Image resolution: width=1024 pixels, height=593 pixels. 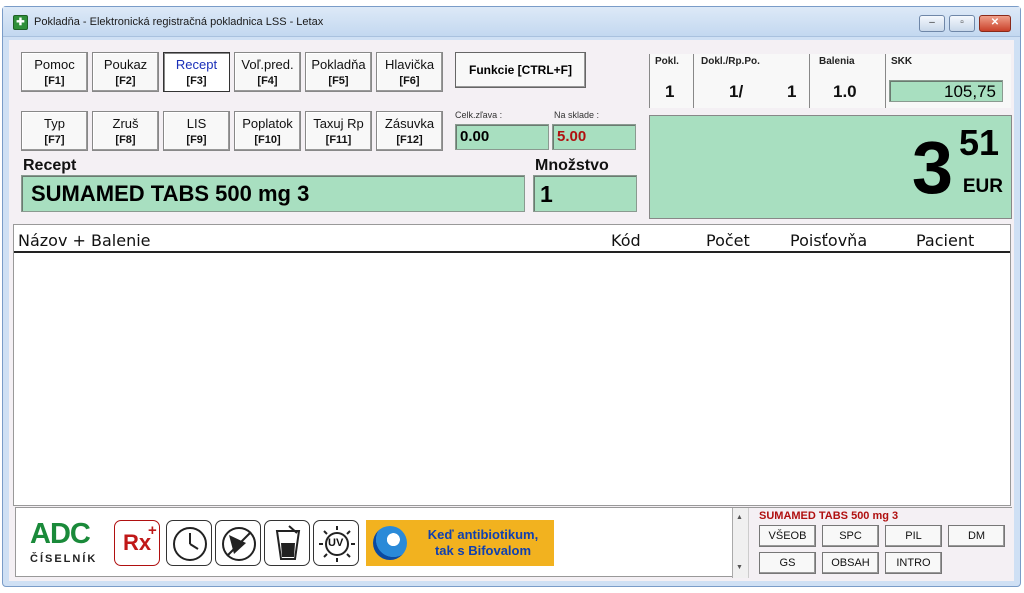 What do you see at coordinates (125, 64) in the screenshot?
I see `button-label: Poukaz` at bounding box center [125, 64].